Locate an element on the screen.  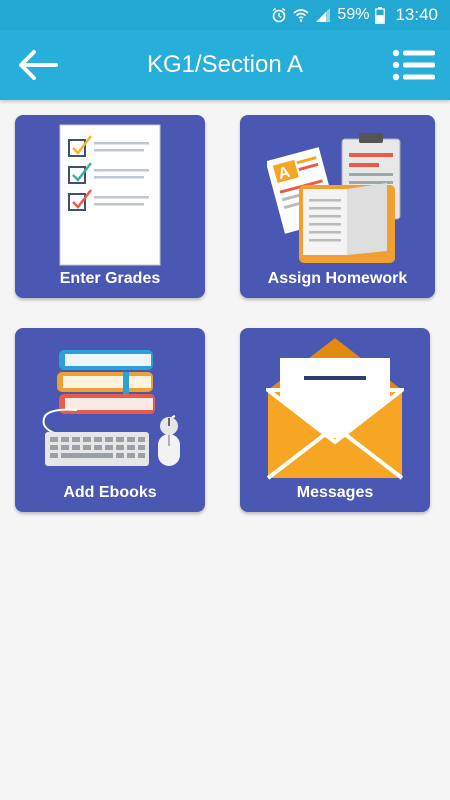
assign-homework-tile: A Assign Homework is located at coordinates (337, 206).